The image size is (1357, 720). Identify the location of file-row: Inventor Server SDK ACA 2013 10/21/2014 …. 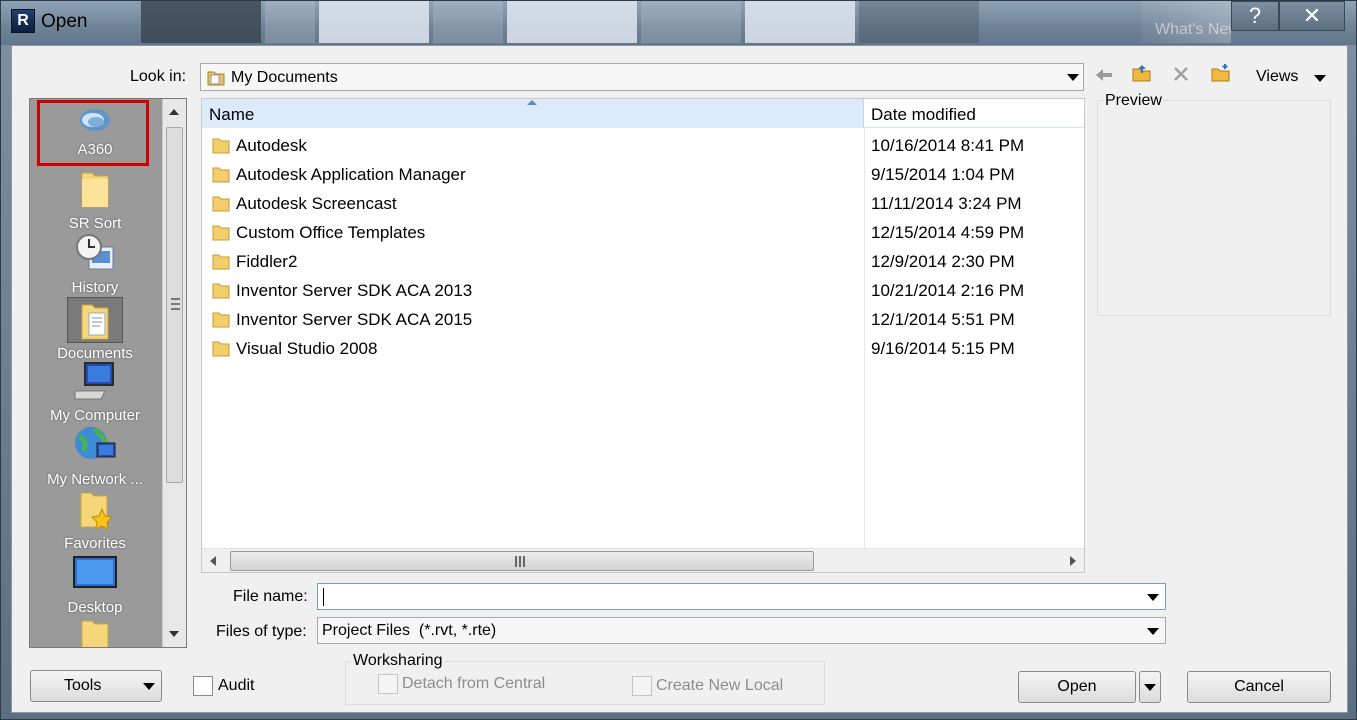
(643, 290).